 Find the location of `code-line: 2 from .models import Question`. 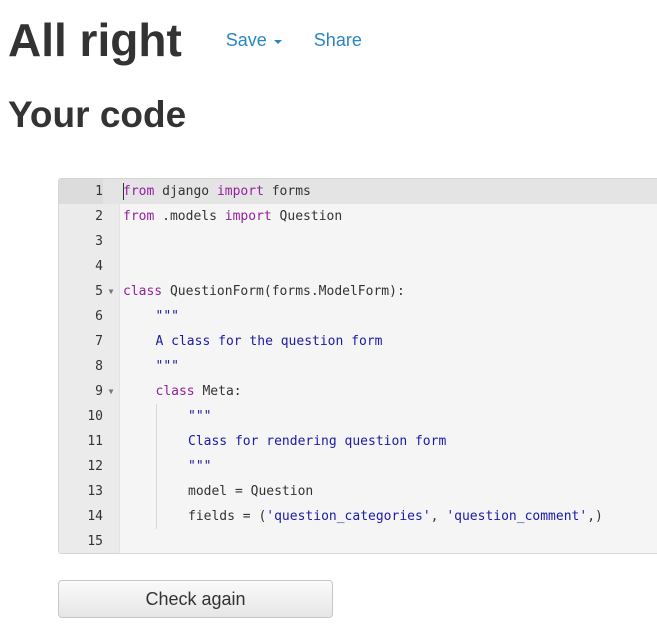

code-line: 2 from .models import Question is located at coordinates (358, 216).